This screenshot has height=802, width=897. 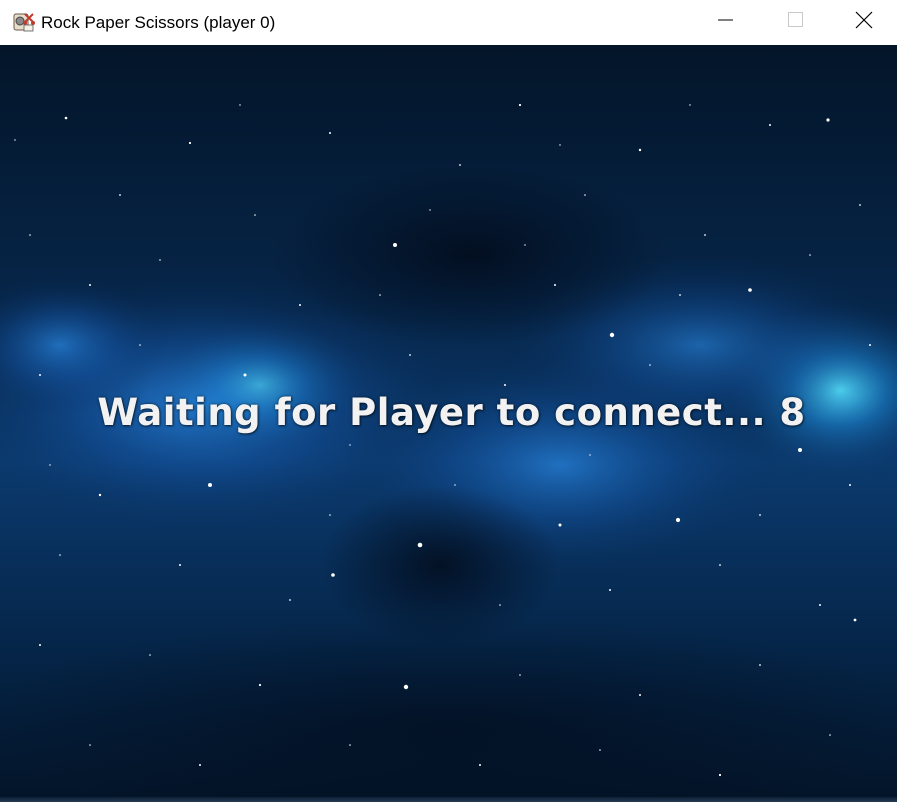 I want to click on minimize-icon, so click(x=725, y=22).